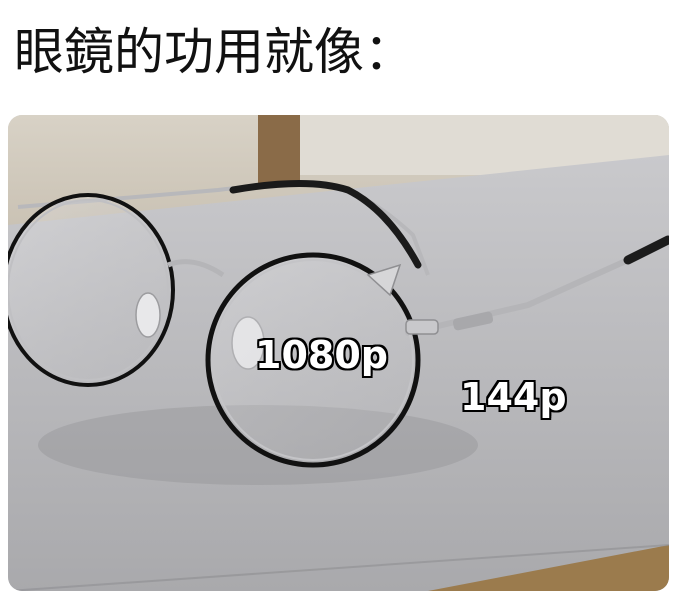 This screenshot has width=677, height=598. Describe the element at coordinates (422, 327) in the screenshot. I see `hinge` at that location.